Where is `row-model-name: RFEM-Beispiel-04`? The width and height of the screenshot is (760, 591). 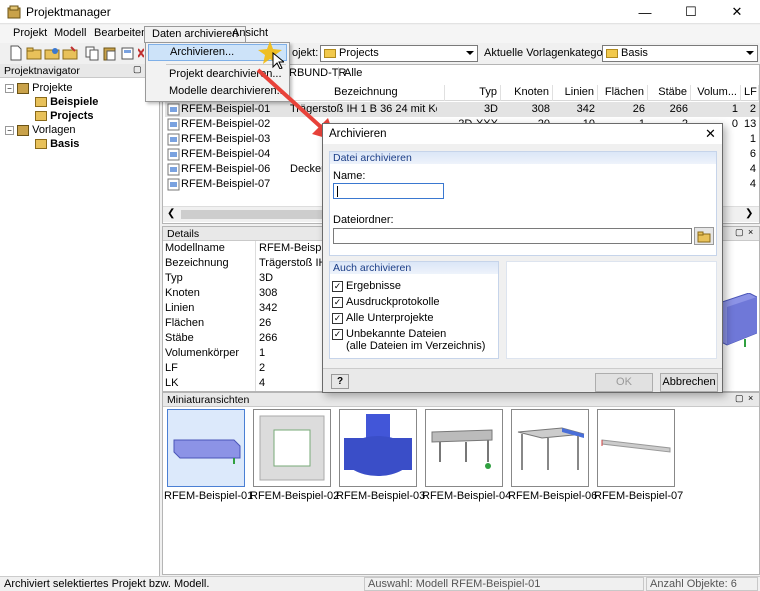
row-model-name: RFEM-Beispiel-04 is located at coordinates (231, 154).